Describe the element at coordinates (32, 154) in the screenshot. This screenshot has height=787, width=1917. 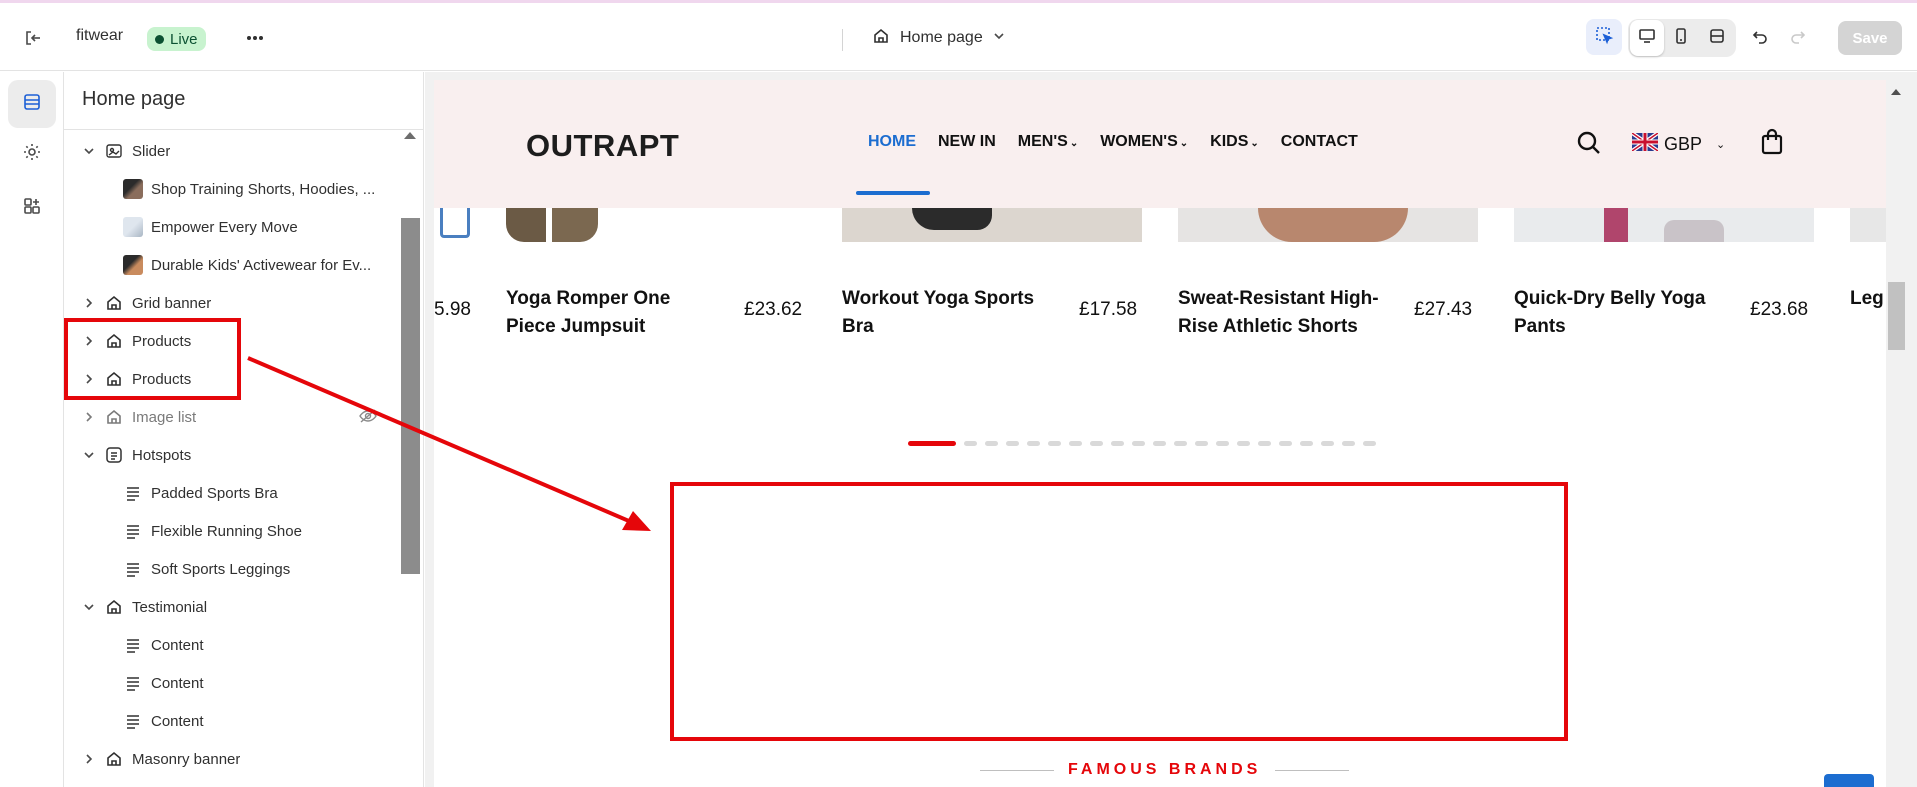
I see `theme-settings-rail-button` at that location.